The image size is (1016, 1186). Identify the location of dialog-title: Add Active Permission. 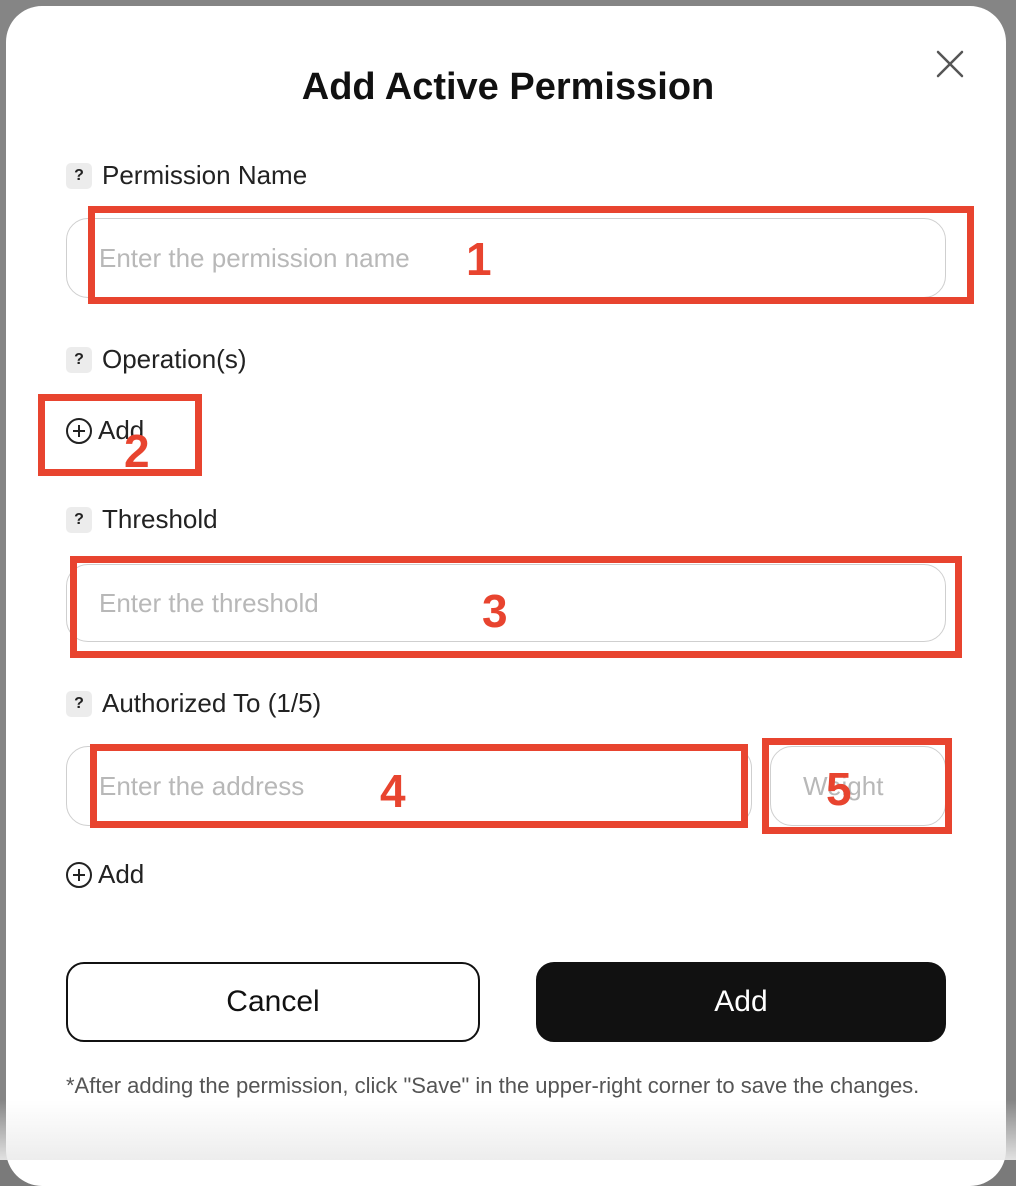
(508, 87).